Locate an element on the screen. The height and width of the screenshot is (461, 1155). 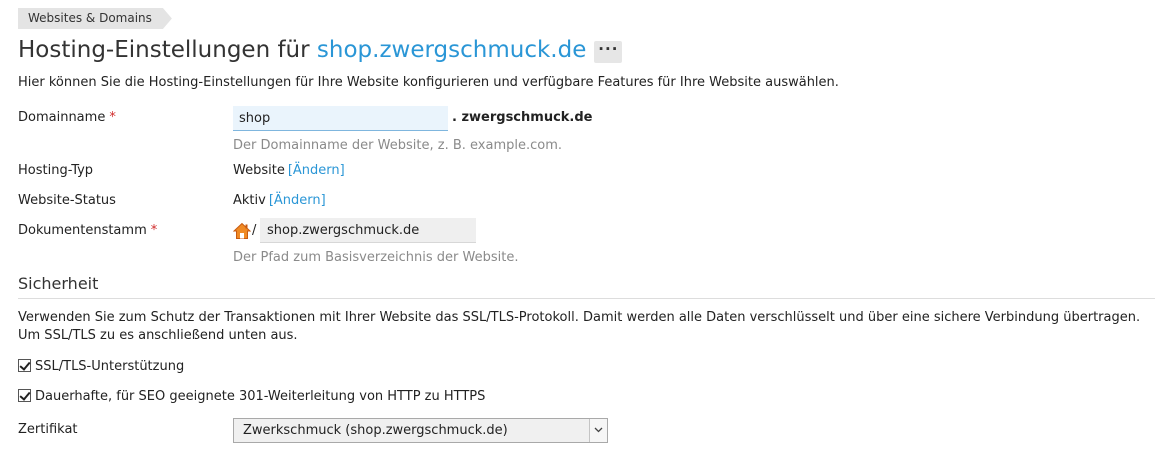
ssl-support-row: SSL/TLS-Unterstützung is located at coordinates (101, 366).